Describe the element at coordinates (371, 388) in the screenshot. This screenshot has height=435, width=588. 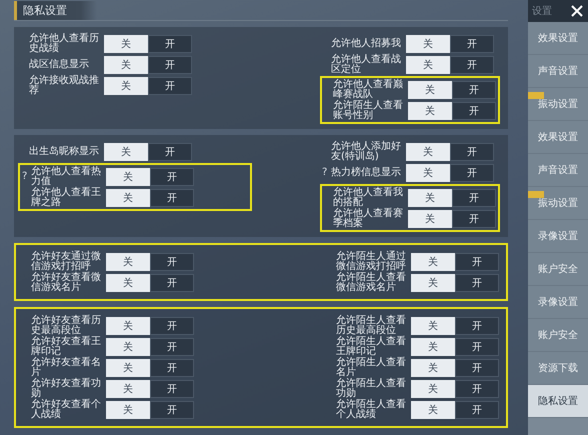
I see `setting-label: 允许陌生人查看功勋` at that location.